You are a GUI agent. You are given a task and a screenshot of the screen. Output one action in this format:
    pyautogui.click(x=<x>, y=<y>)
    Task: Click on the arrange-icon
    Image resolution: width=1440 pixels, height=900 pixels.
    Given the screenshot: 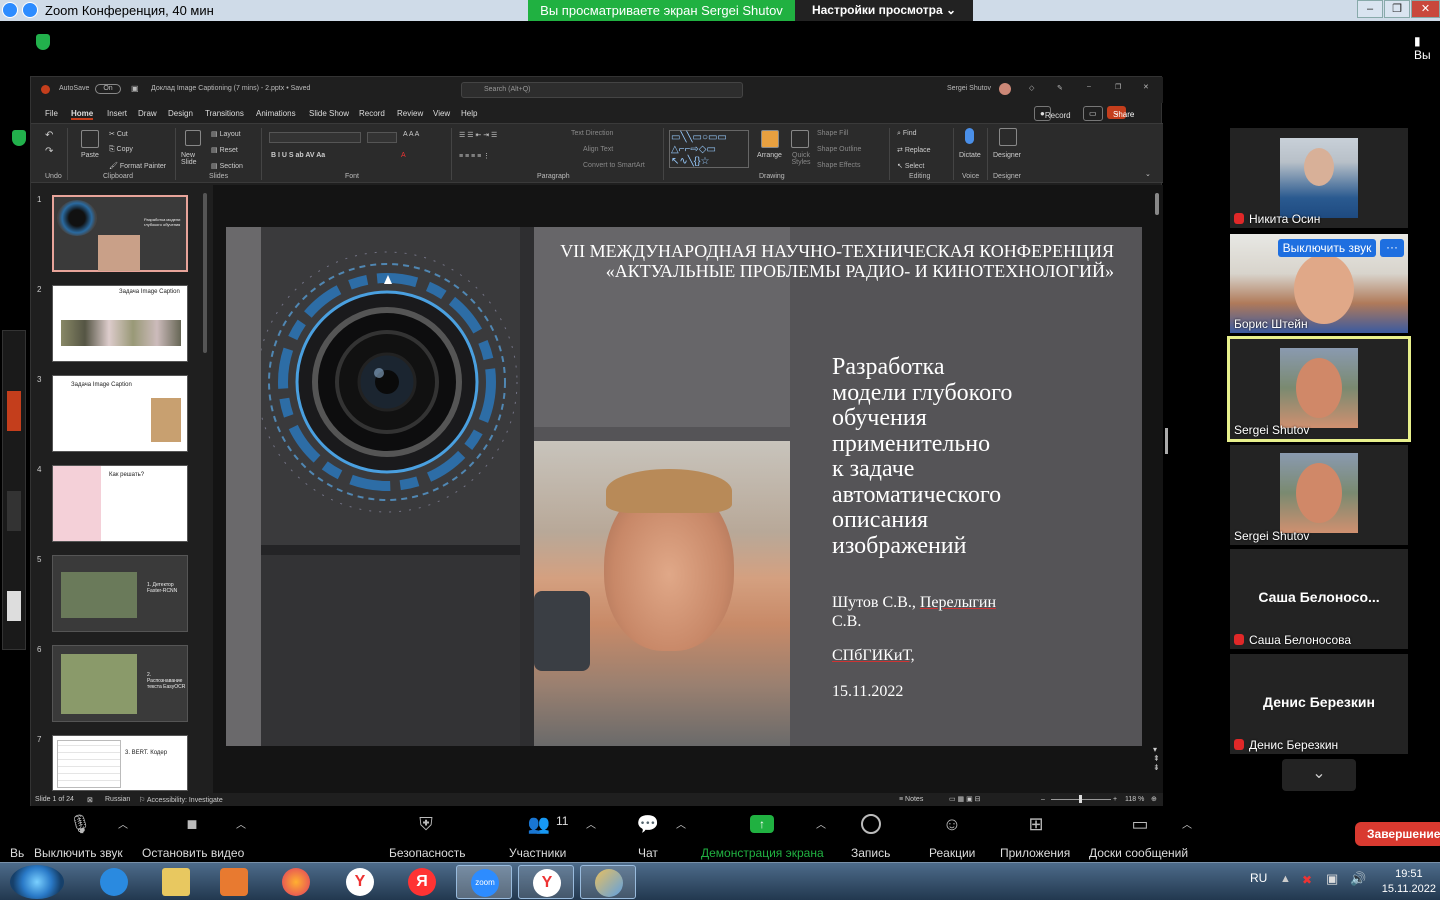 What is the action you would take?
    pyautogui.click(x=770, y=139)
    